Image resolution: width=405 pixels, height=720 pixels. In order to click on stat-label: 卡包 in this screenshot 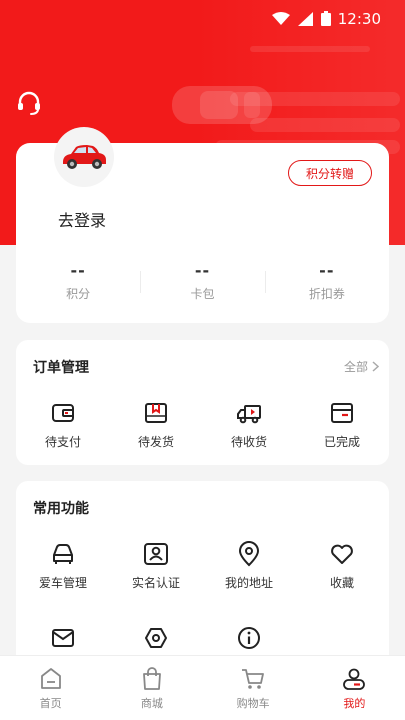, I will do `click(202, 294)`.